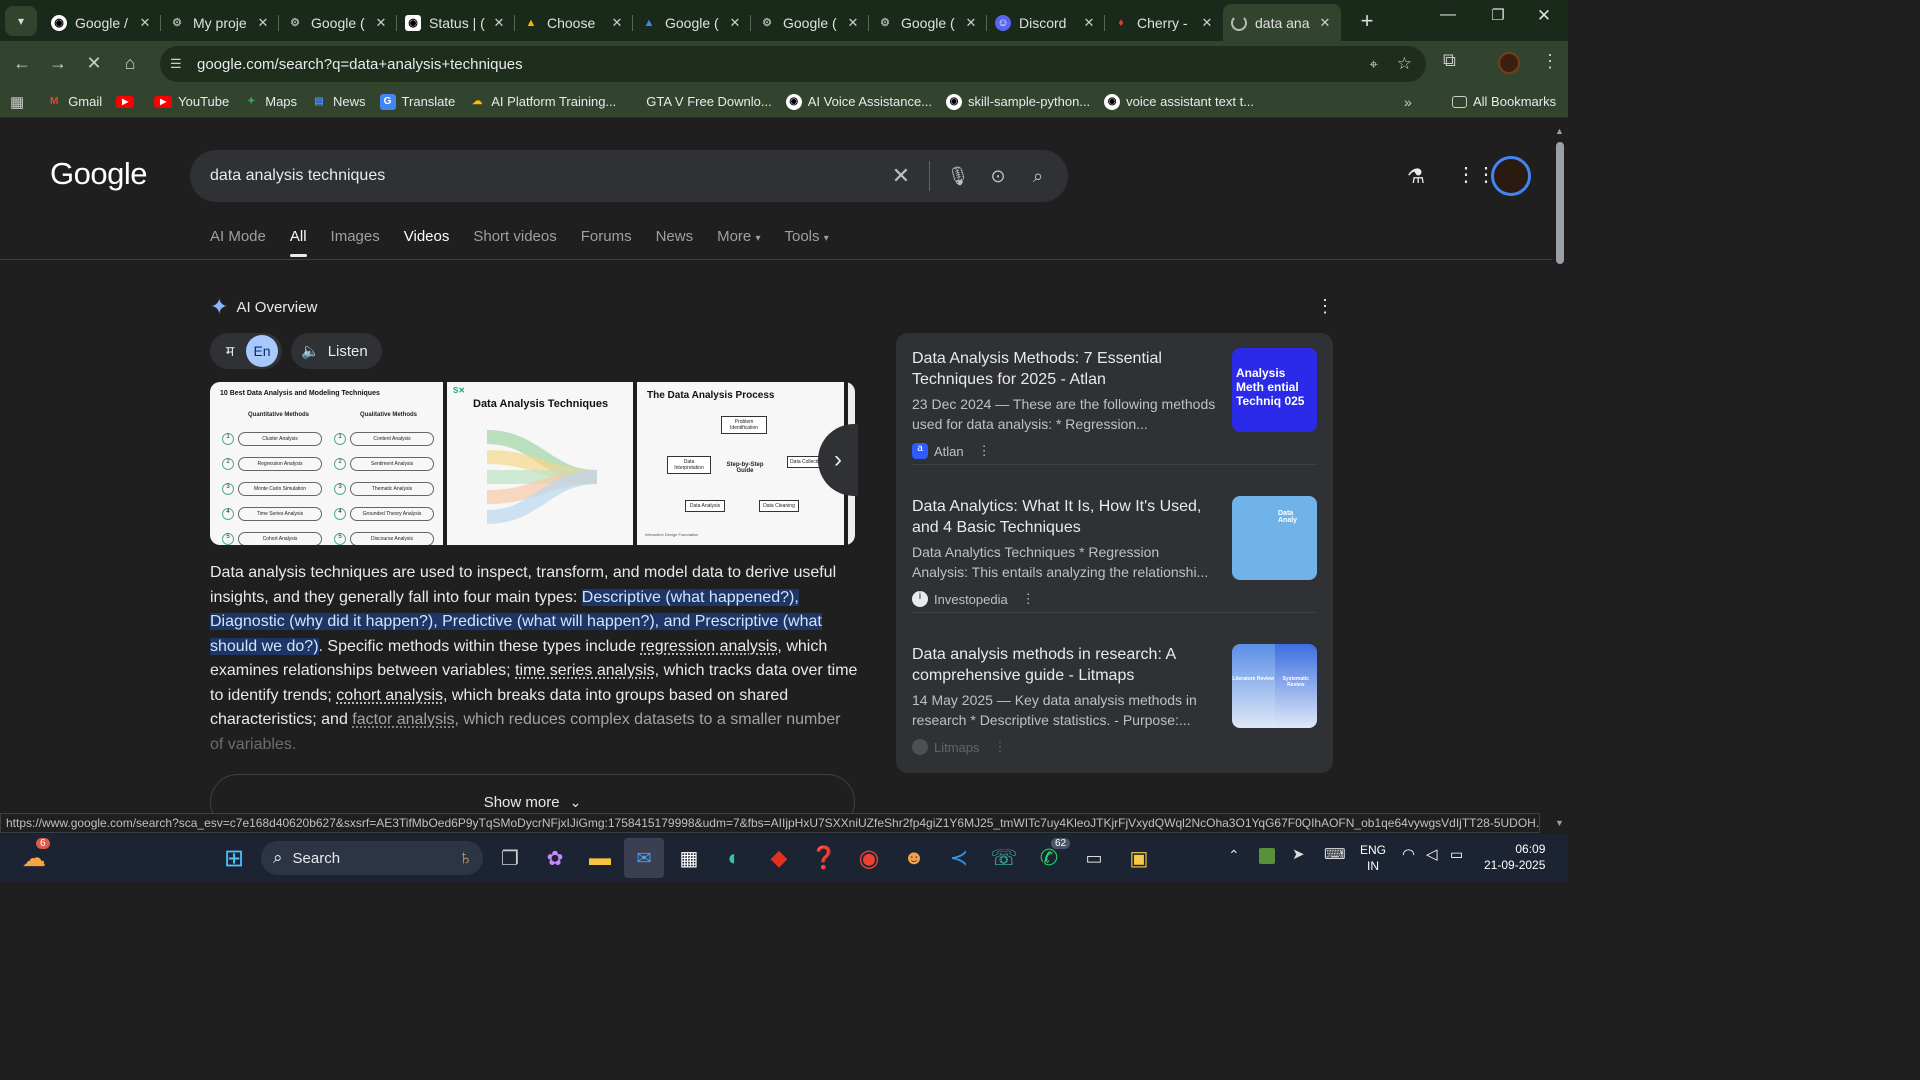 This screenshot has height=1080, width=1920. I want to click on stop-loading-button: ✕, so click(94, 64).